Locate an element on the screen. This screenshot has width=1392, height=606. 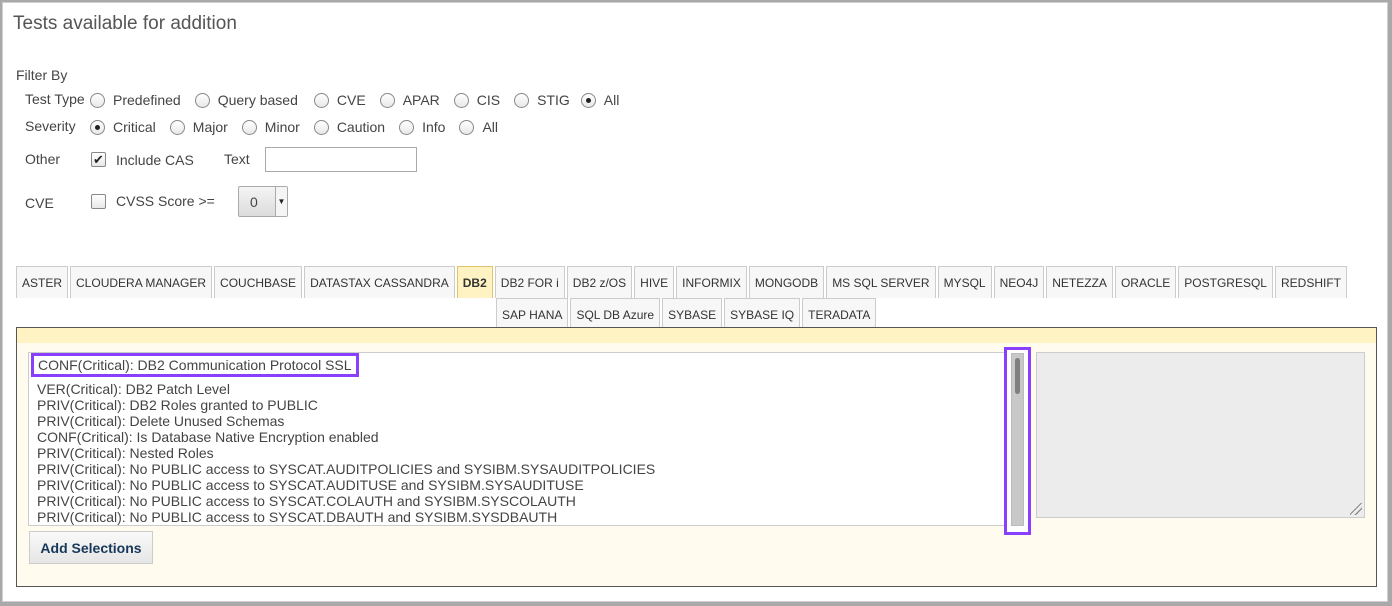
text-filter-input is located at coordinates (341, 159).